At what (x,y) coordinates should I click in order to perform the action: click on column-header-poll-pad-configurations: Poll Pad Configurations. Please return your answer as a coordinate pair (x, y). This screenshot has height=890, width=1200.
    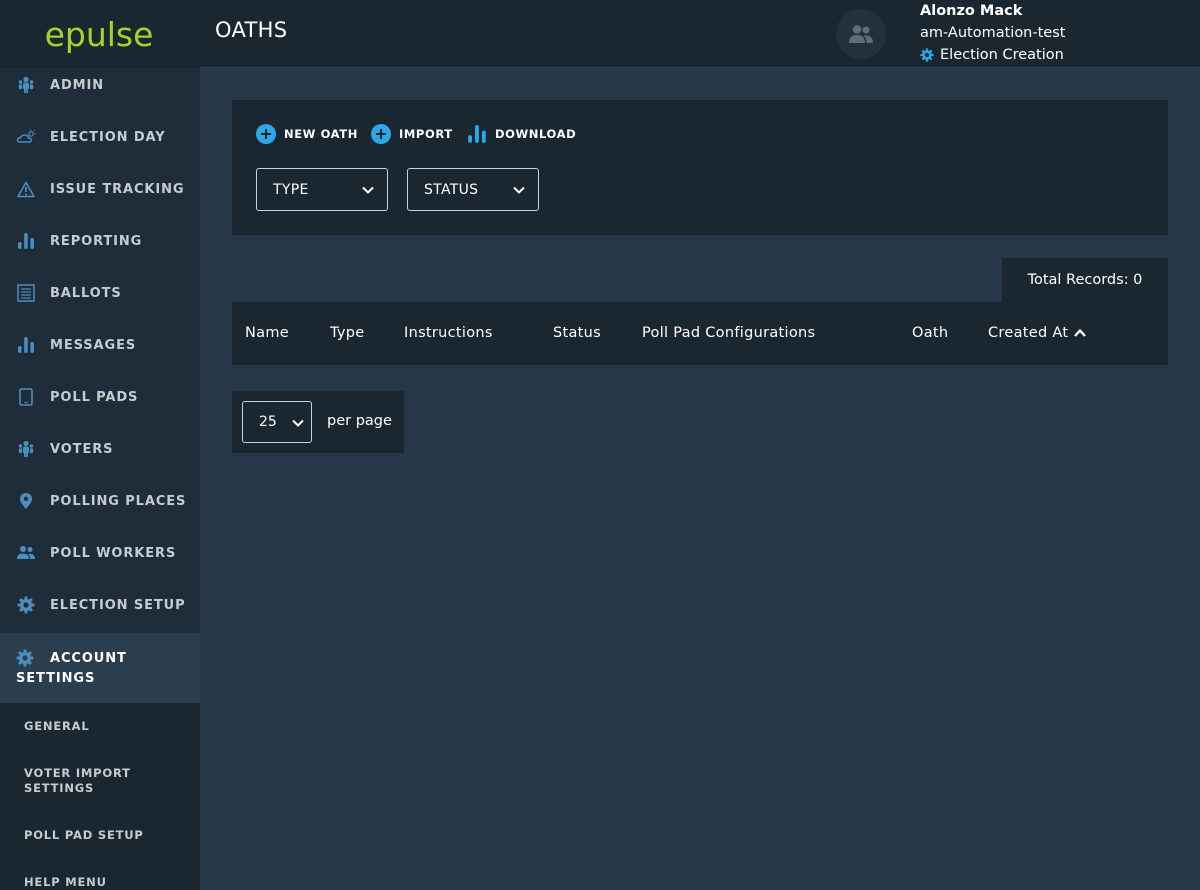
    Looking at the image, I should click on (728, 333).